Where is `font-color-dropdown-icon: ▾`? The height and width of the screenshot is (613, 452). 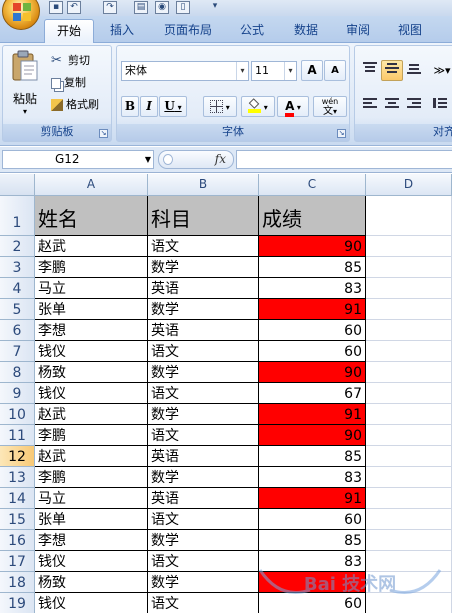
font-color-dropdown-icon: ▾ is located at coordinates (297, 107).